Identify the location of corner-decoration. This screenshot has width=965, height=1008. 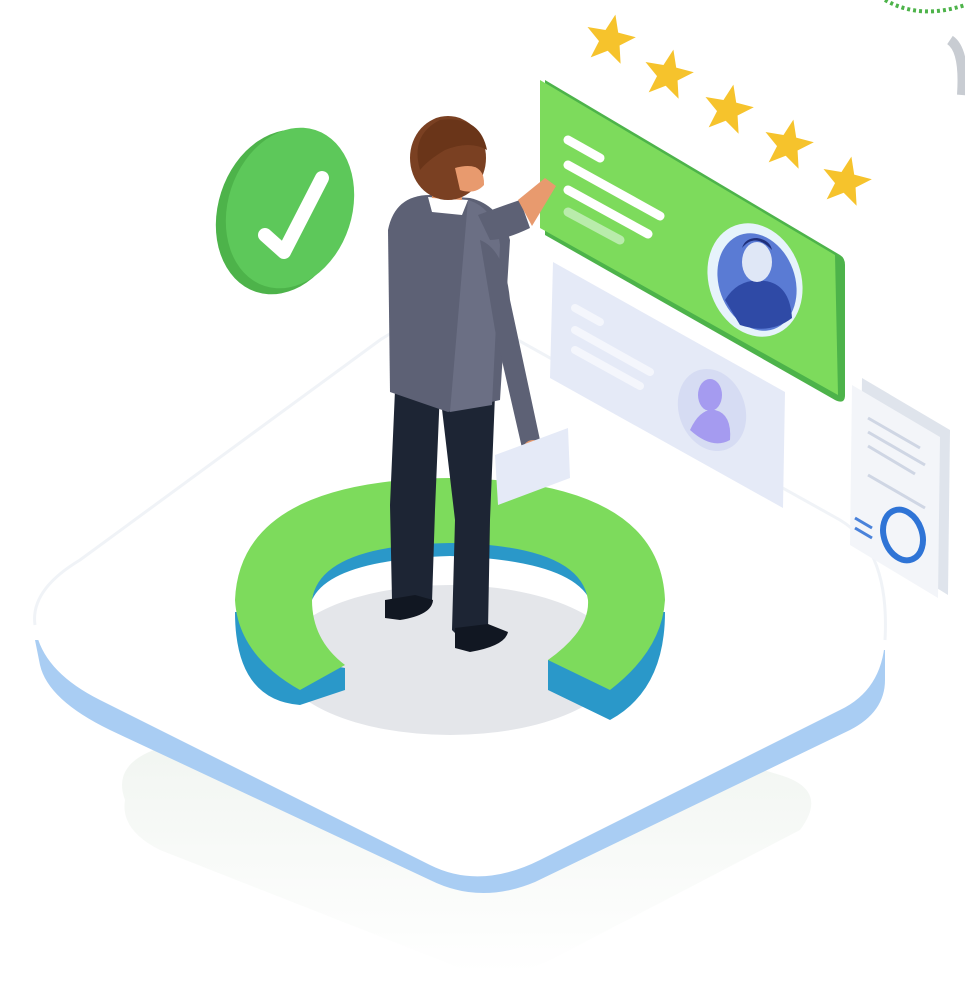
(924, 48).